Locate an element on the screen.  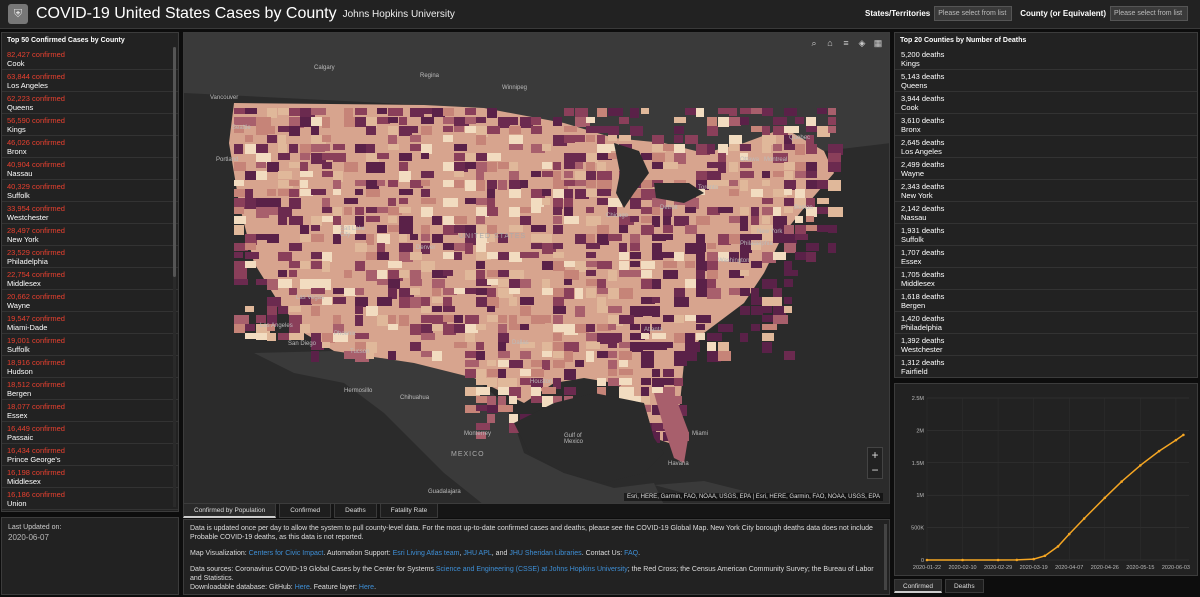
feature-layer-link: Here is located at coordinates (366, 587).